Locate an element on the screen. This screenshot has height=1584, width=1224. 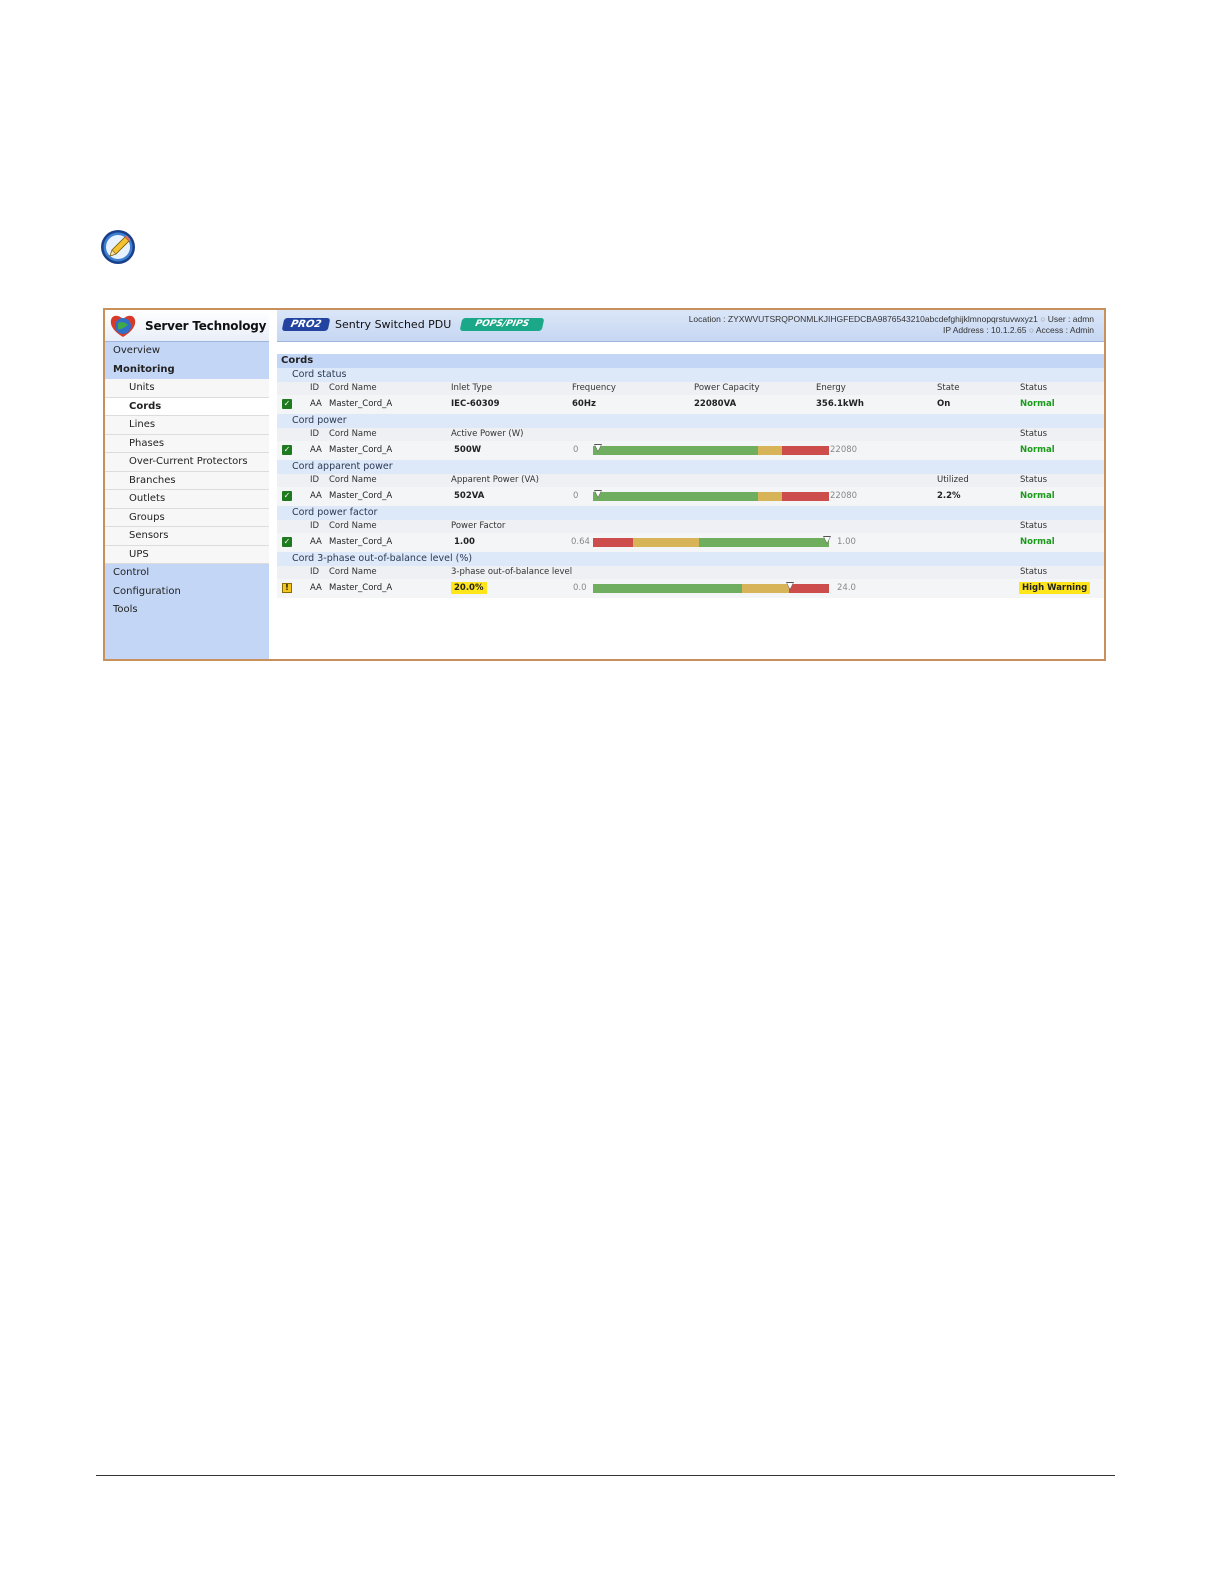
active-power-gauge is located at coordinates (711, 449).